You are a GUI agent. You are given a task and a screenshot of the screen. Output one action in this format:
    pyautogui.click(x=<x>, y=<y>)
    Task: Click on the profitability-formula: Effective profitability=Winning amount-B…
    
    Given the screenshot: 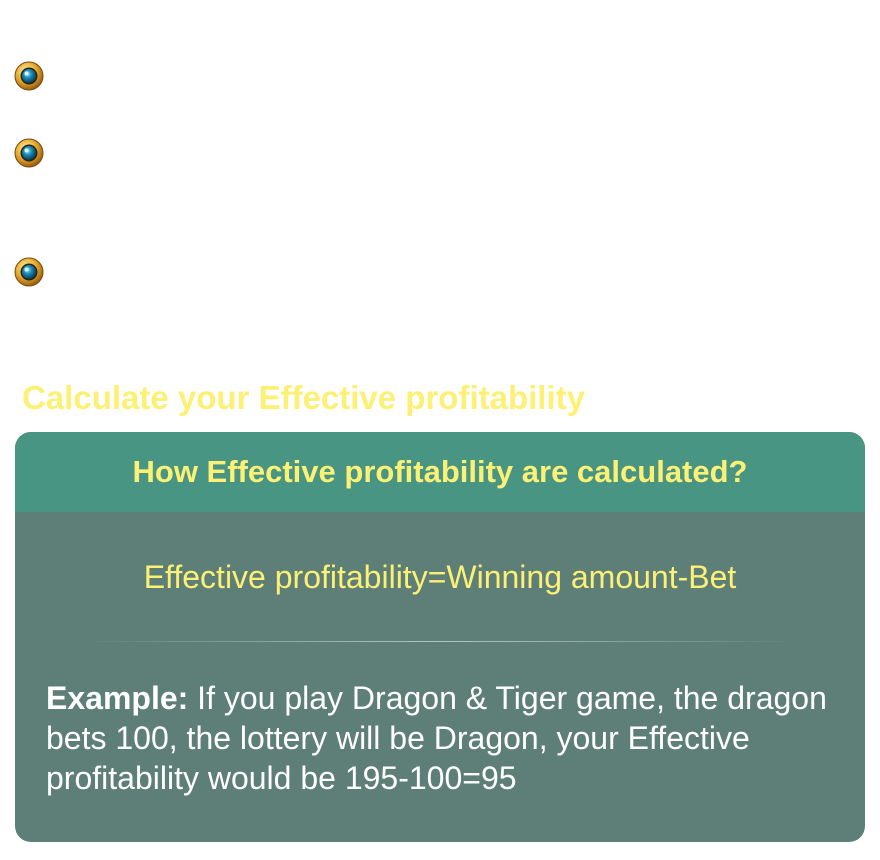 What is the action you would take?
    pyautogui.click(x=440, y=577)
    